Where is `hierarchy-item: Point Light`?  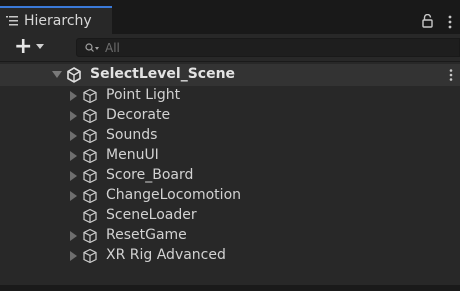
hierarchy-item: Point Light is located at coordinates (230, 96).